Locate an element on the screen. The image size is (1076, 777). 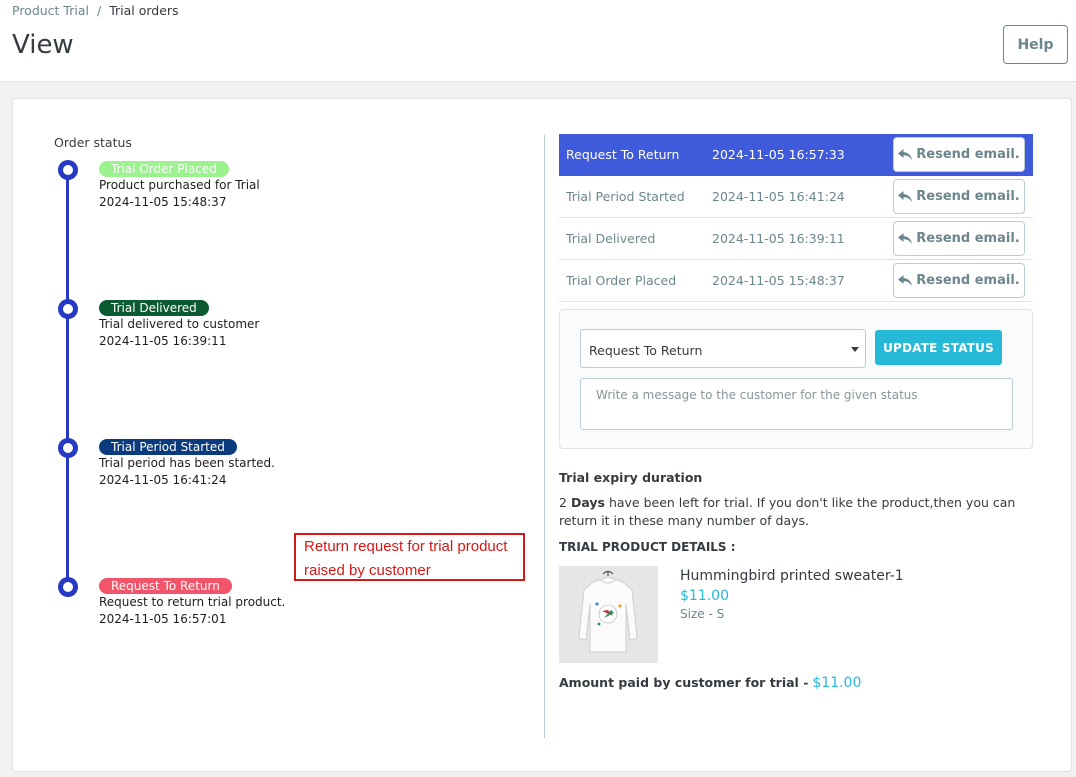
breadcrumb-parent: Product Trial is located at coordinates (50, 10).